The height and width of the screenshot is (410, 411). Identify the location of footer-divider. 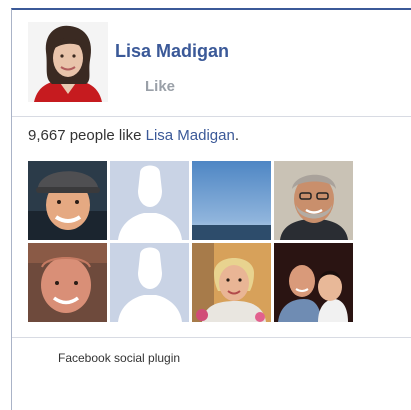
(211, 337).